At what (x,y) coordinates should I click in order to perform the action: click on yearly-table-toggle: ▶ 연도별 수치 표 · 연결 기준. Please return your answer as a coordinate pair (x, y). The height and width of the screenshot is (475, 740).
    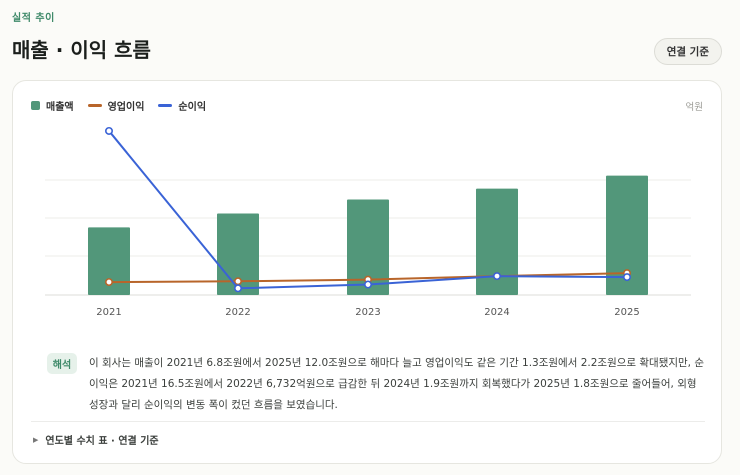
    Looking at the image, I should click on (96, 440).